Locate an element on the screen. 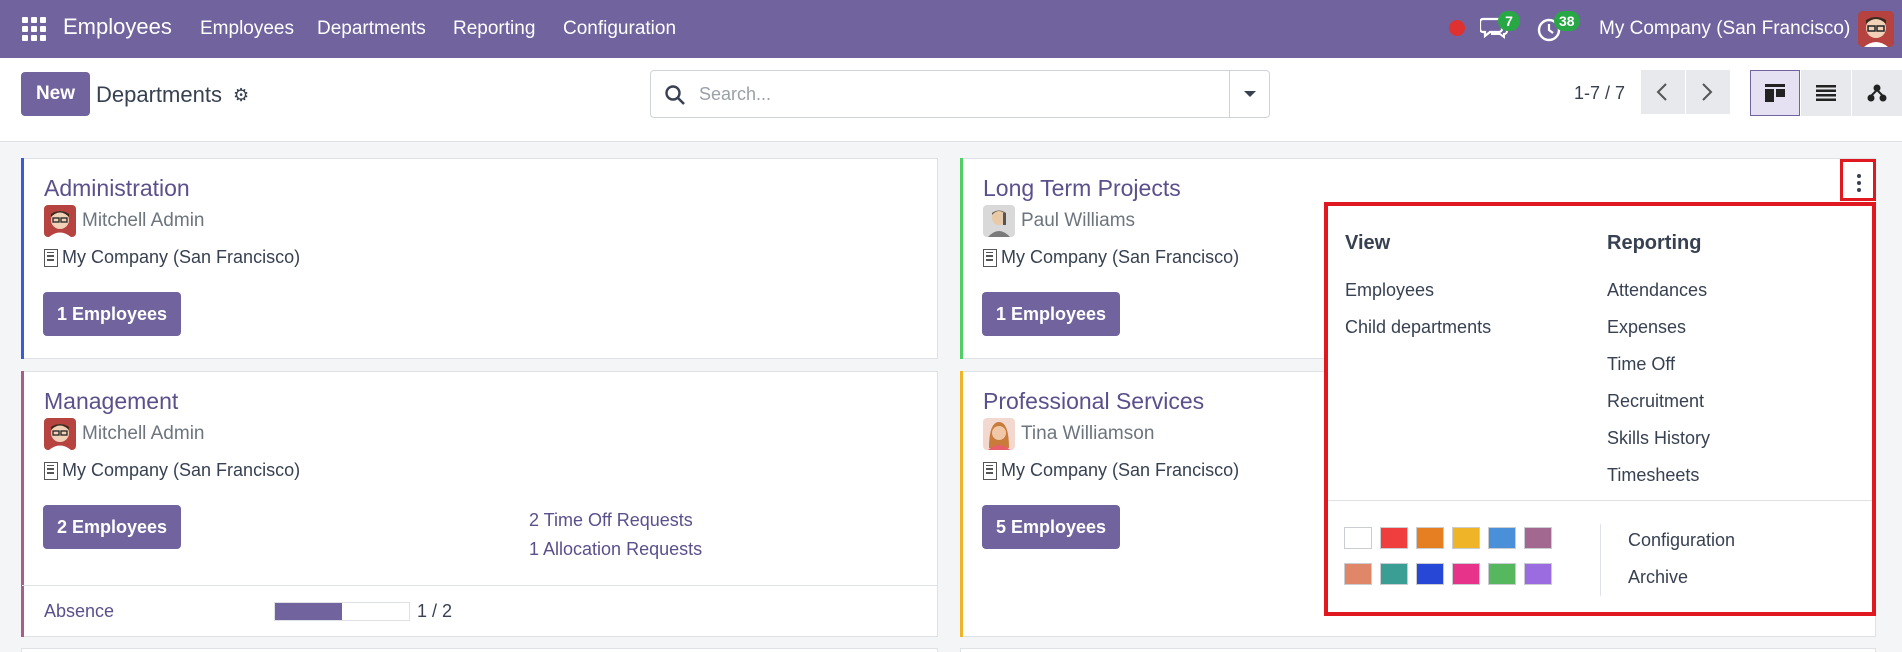 This screenshot has height=652, width=1902. color-swatch-red is located at coordinates (1394, 538).